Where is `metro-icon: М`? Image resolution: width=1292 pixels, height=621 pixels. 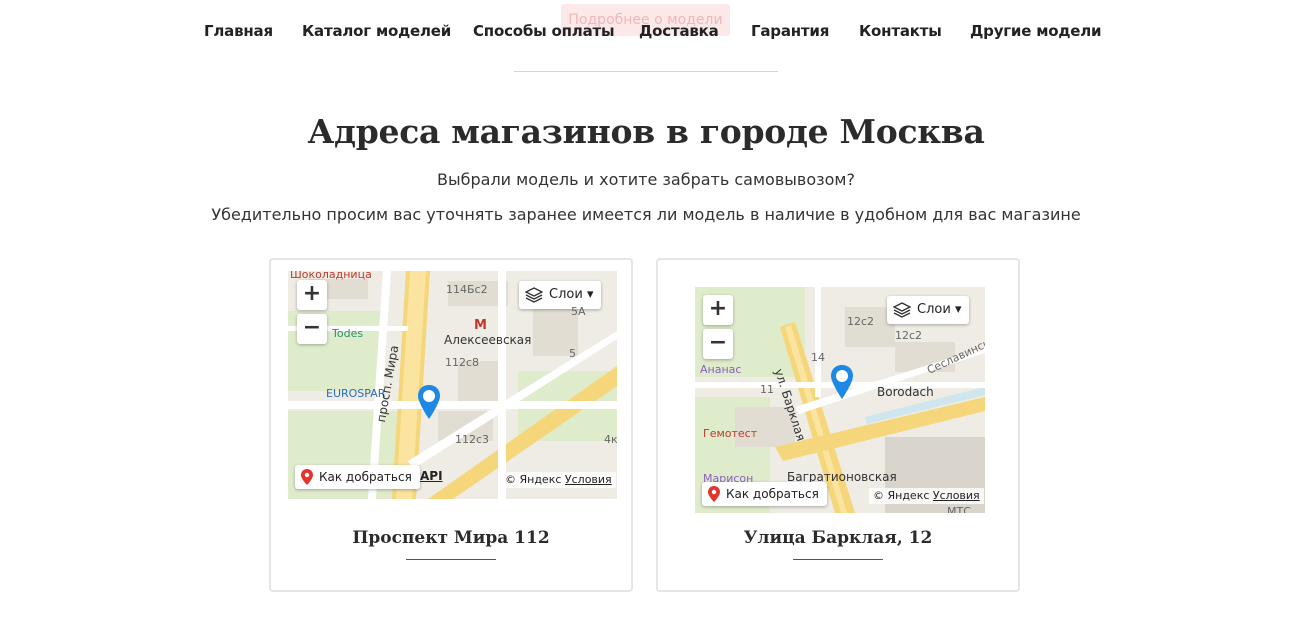
metro-icon: М is located at coordinates (480, 325).